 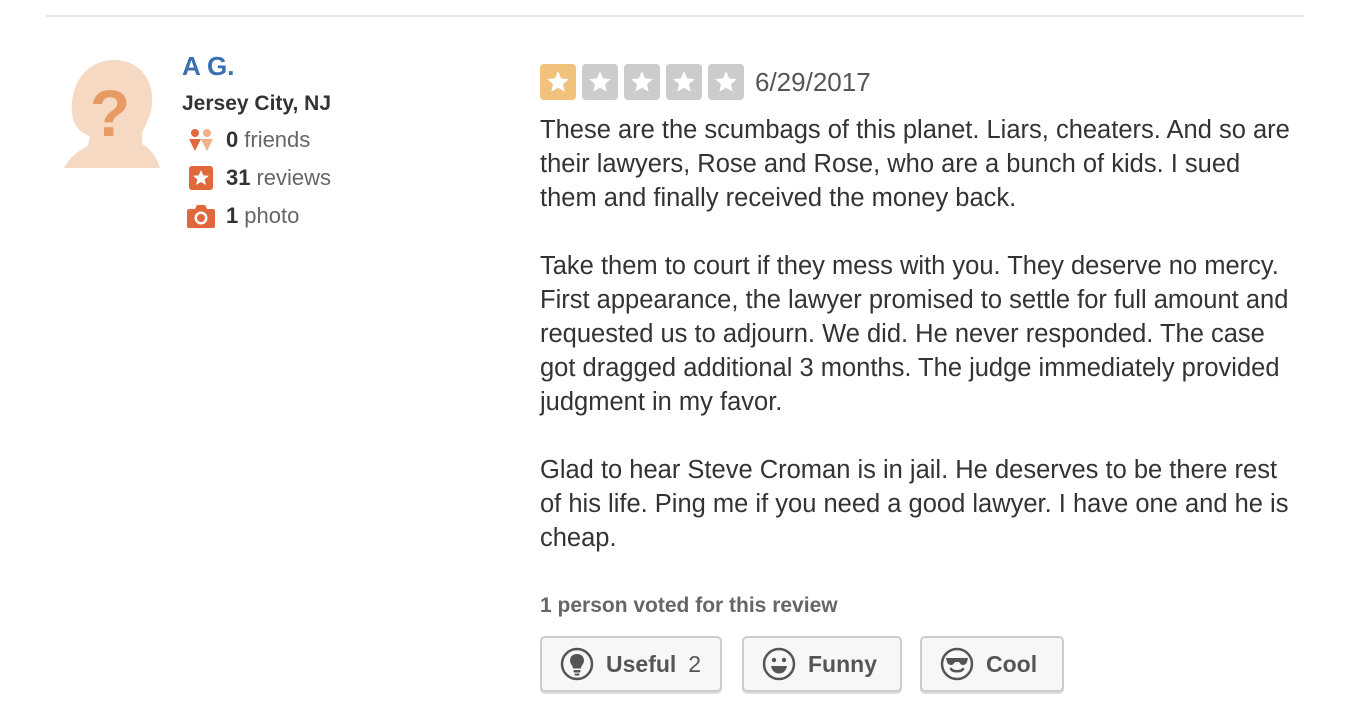 What do you see at coordinates (695, 663) in the screenshot?
I see `useful-count: 2` at bounding box center [695, 663].